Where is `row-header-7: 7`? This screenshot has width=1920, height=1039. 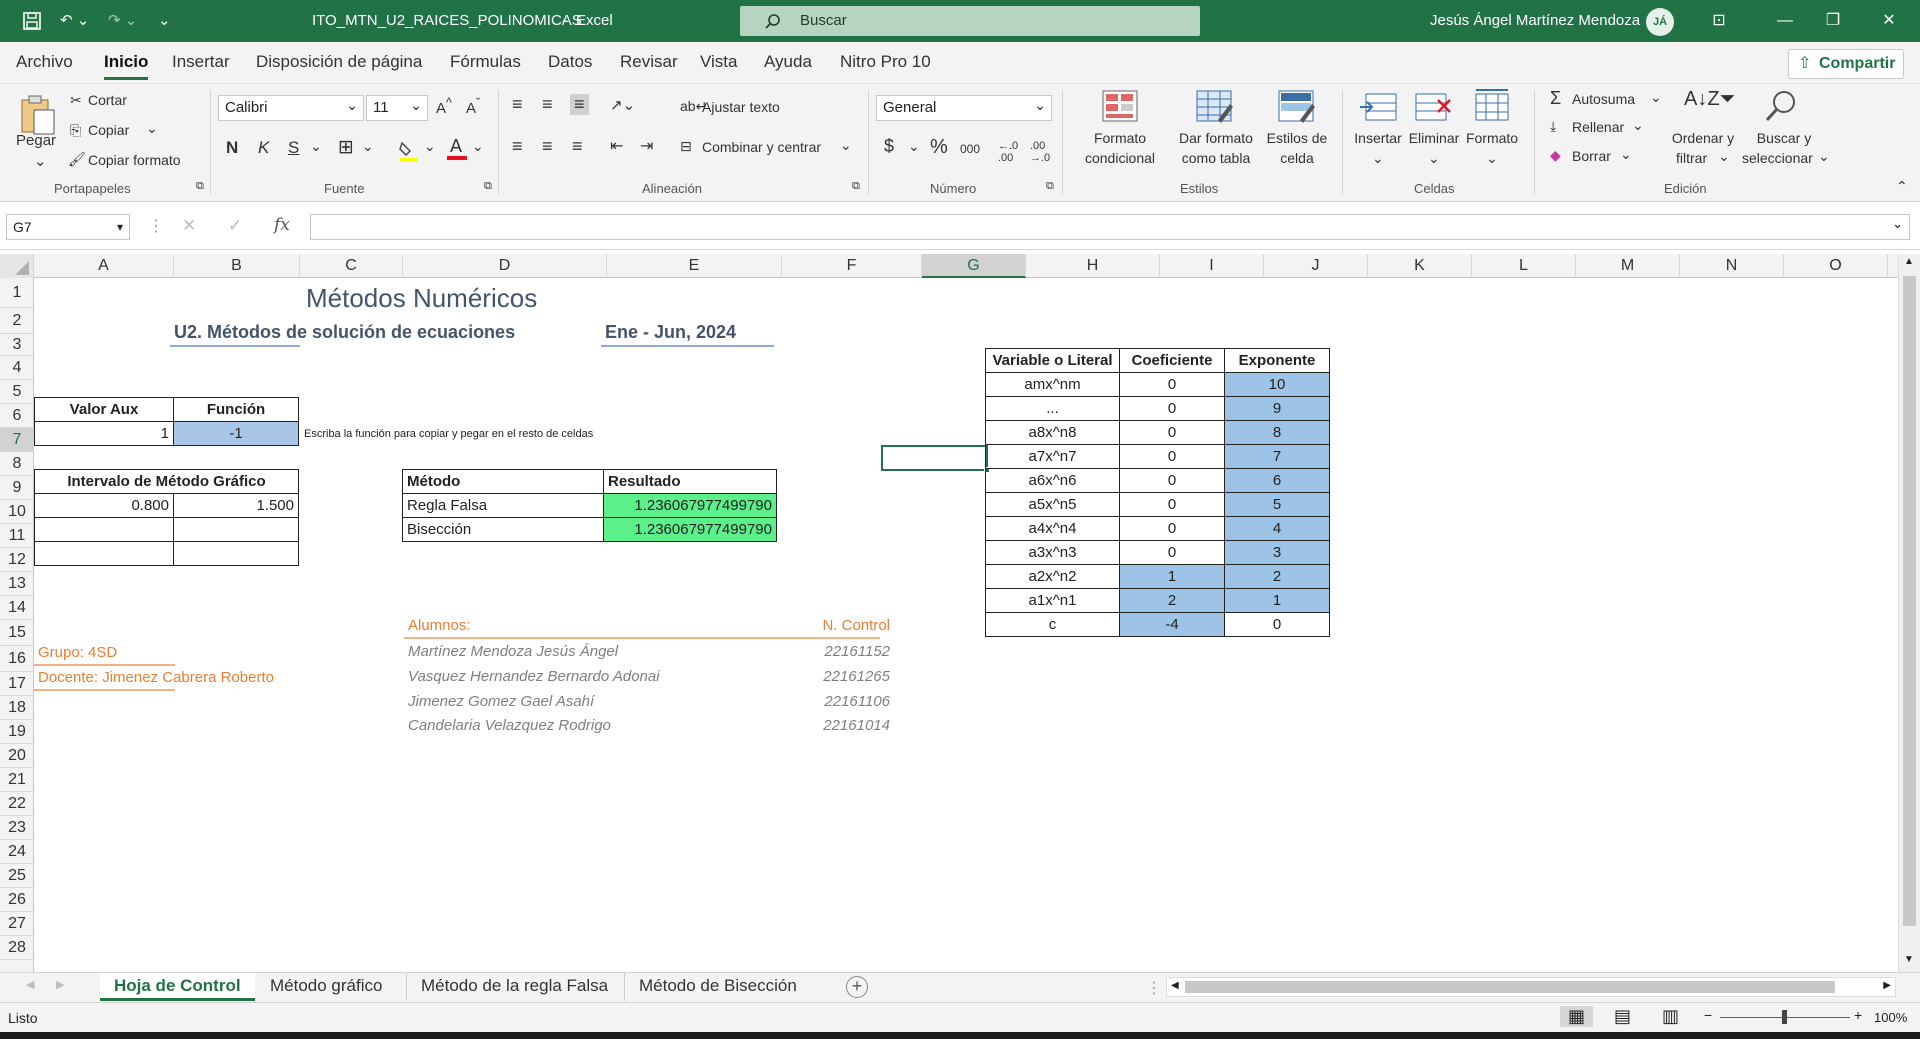 row-header-7: 7 is located at coordinates (17, 440).